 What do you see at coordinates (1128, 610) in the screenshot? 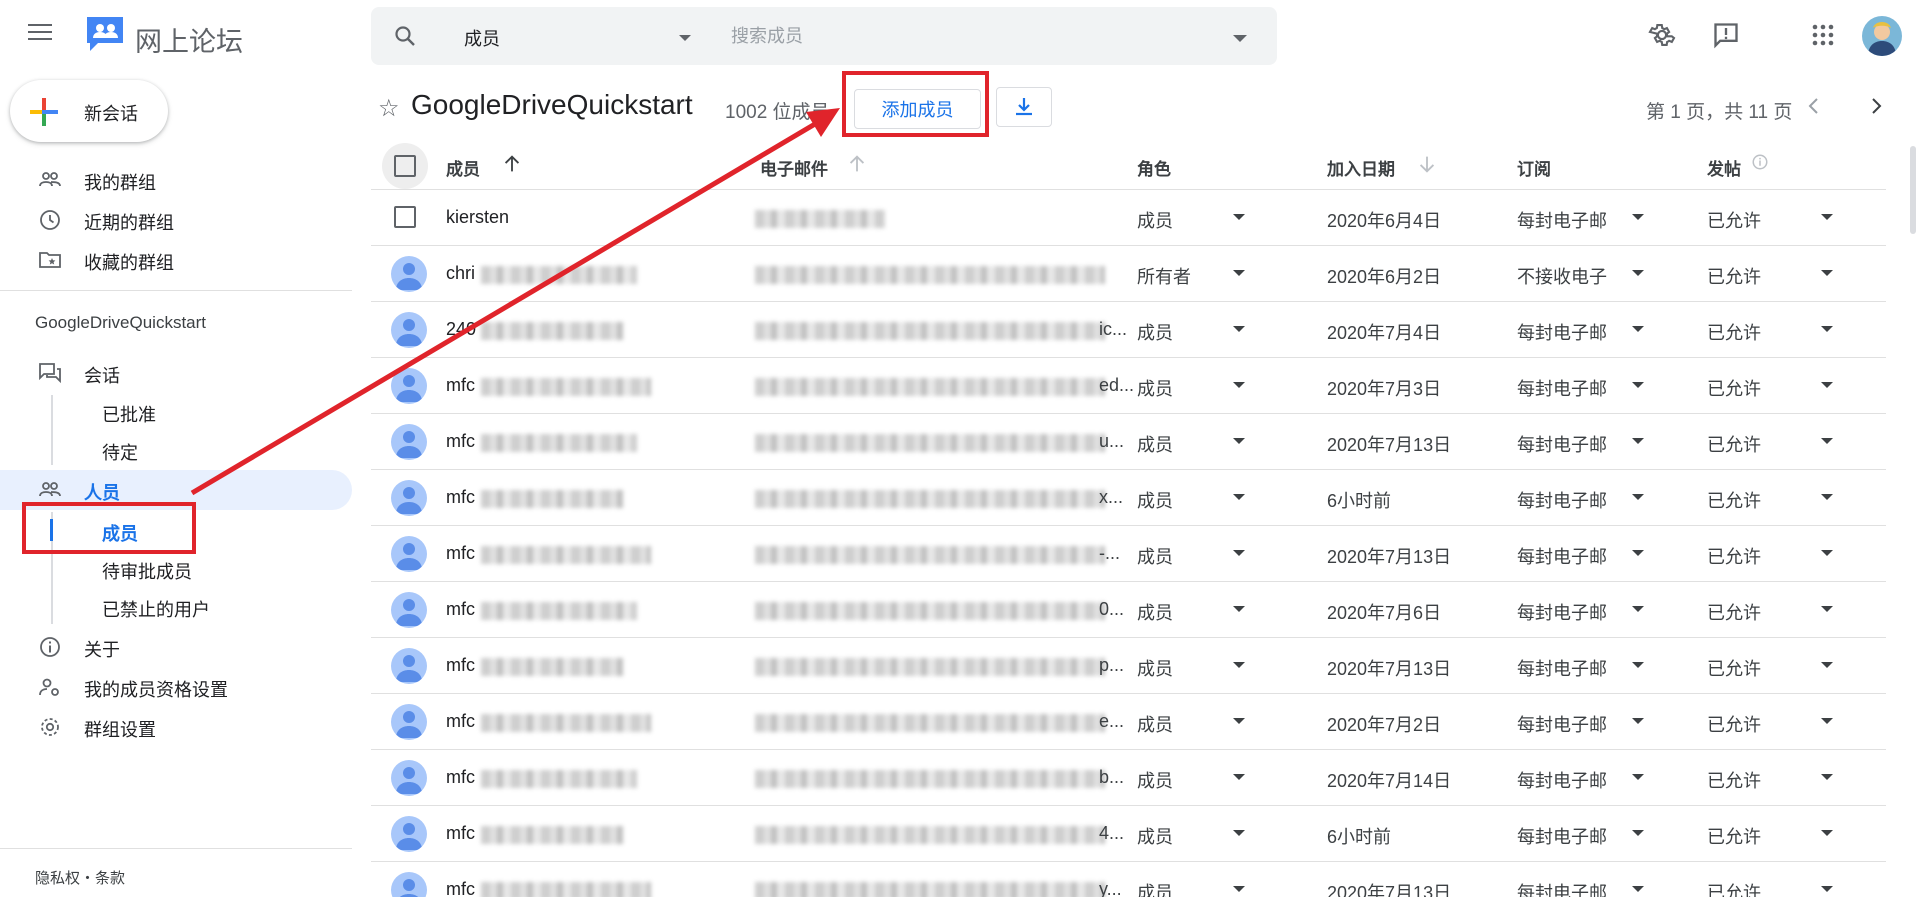
I see `table-row: mfc 0... 成员 2020年7月6日 每封电子邮 已允许` at bounding box center [1128, 610].